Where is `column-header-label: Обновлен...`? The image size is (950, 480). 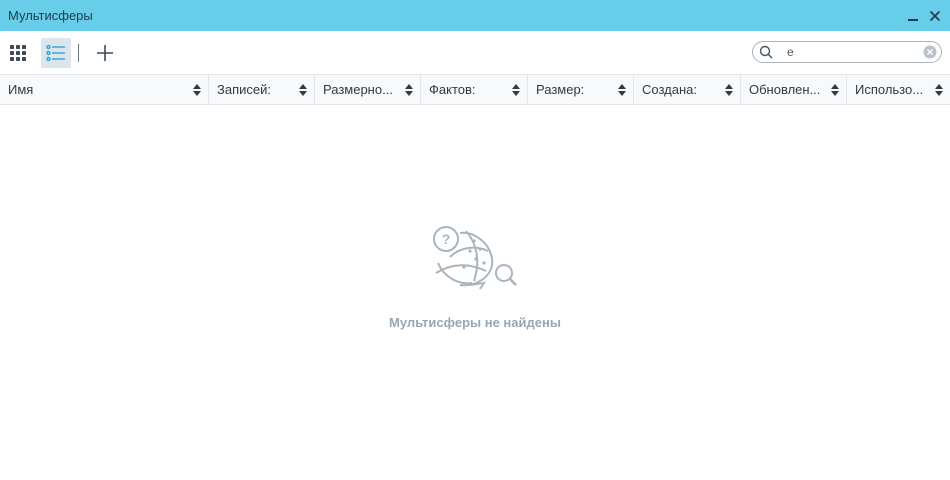 column-header-label: Обновлен... is located at coordinates (785, 89).